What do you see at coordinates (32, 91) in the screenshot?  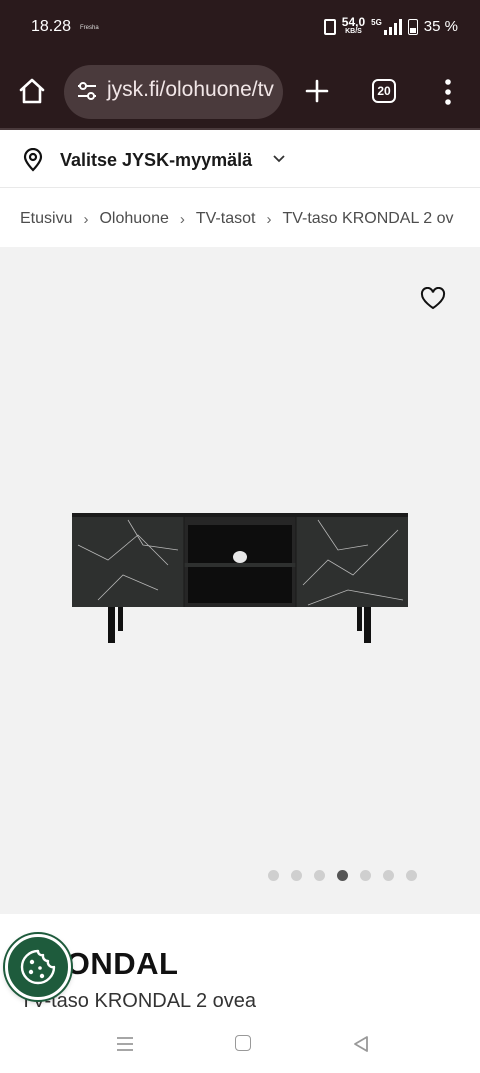 I see `home-icon` at bounding box center [32, 91].